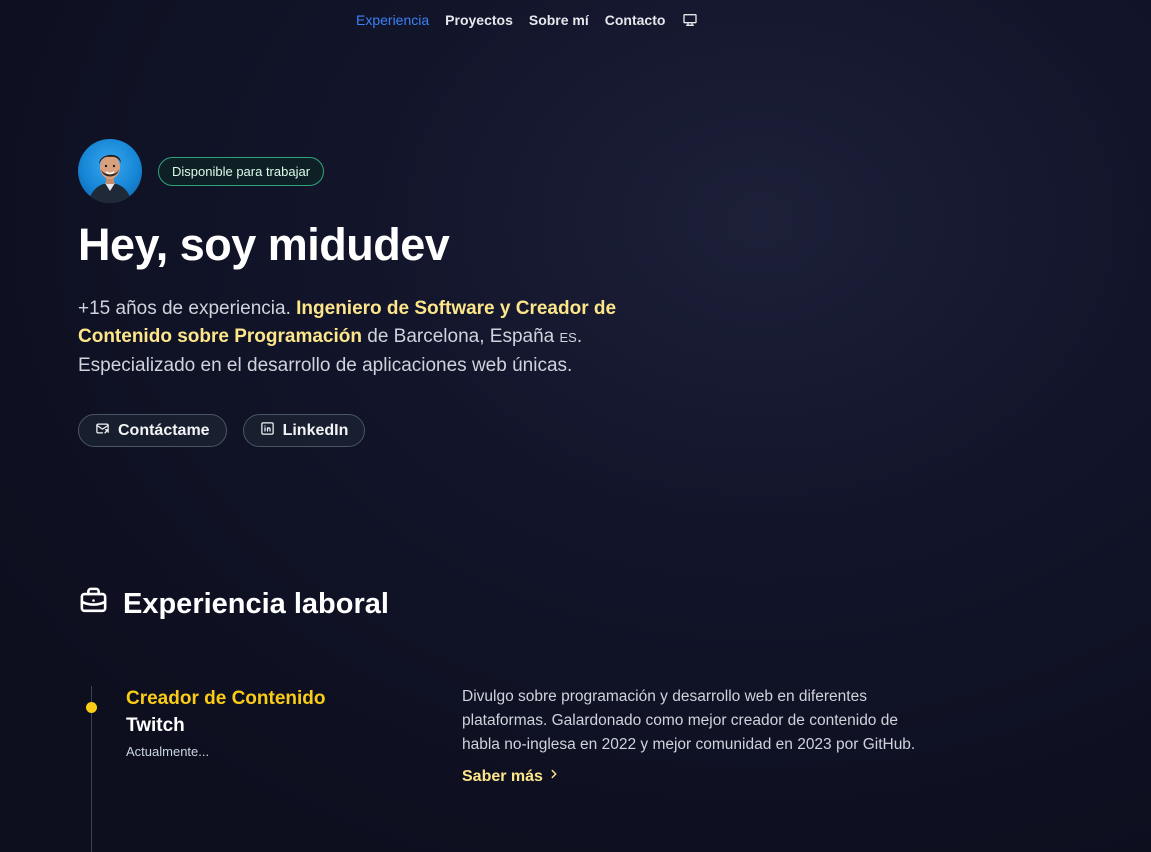 This screenshot has height=852, width=1151. What do you see at coordinates (226, 698) in the screenshot?
I see `job-role: Creador de Contenido` at bounding box center [226, 698].